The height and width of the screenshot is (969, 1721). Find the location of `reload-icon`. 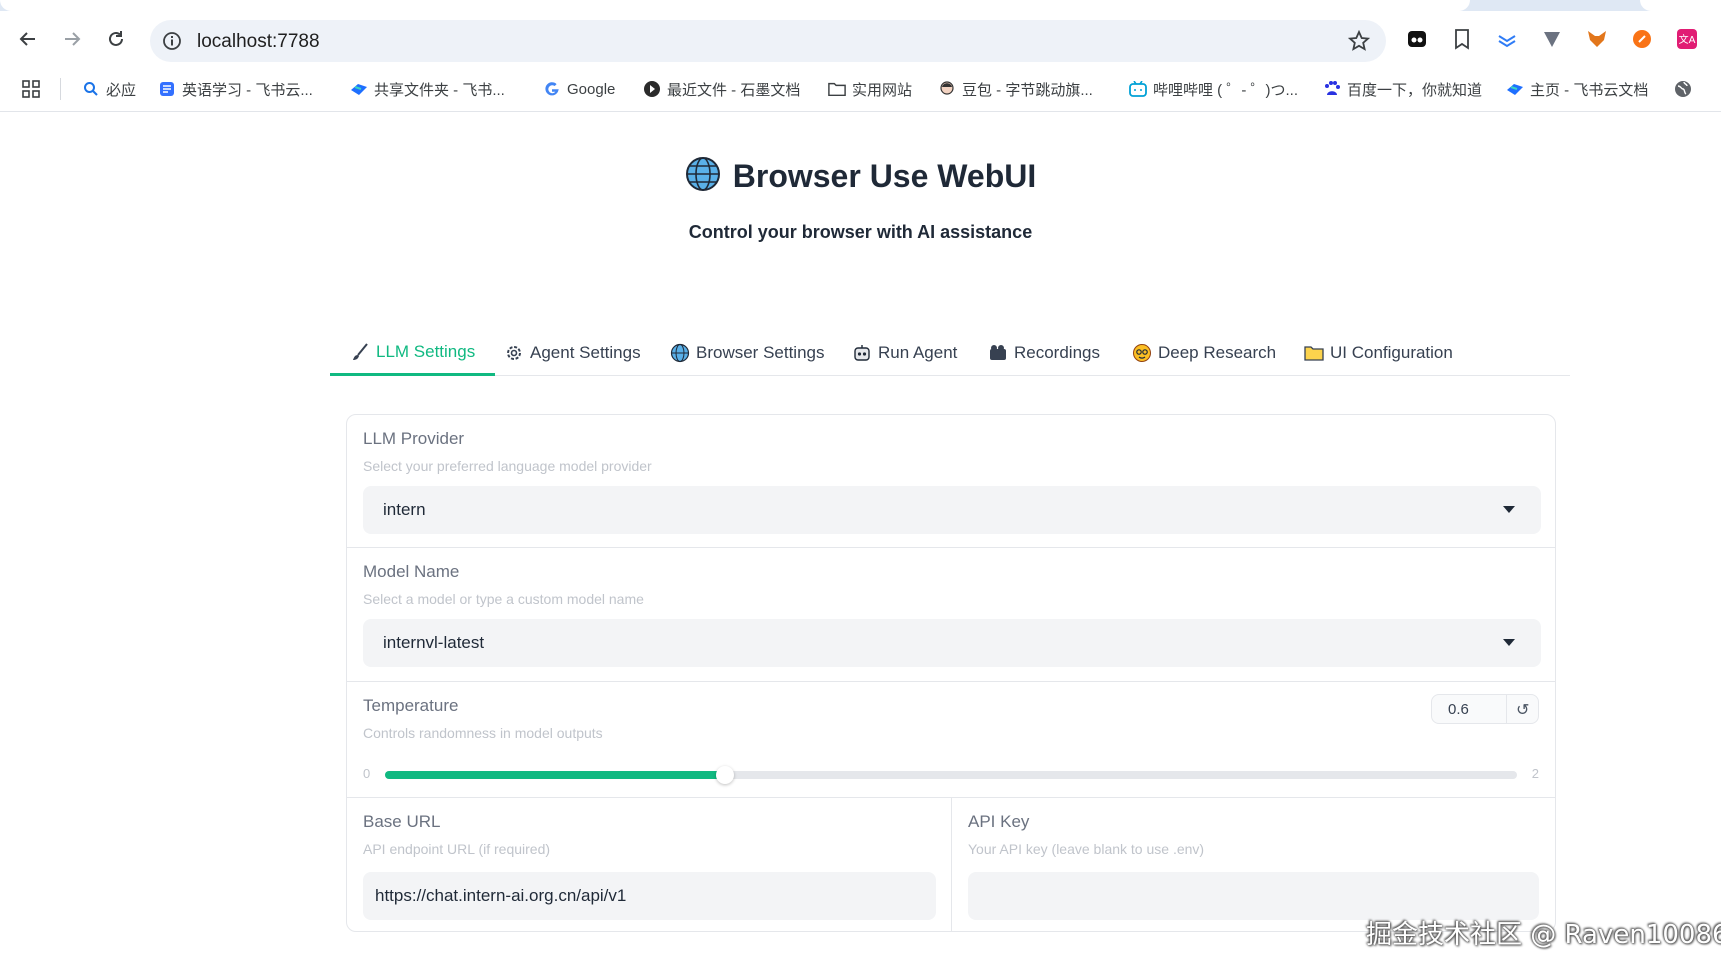

reload-icon is located at coordinates (116, 38).